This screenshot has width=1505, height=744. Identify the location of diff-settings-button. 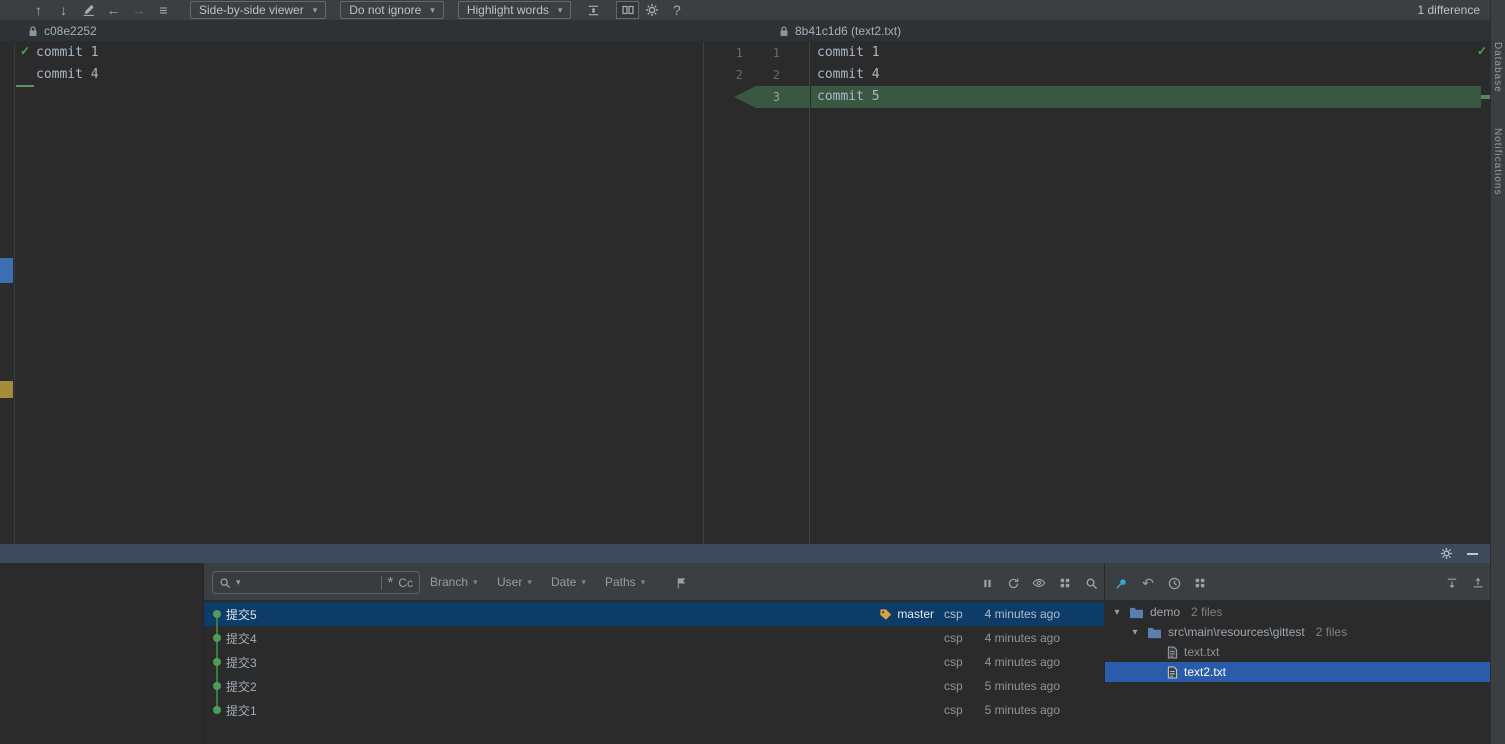
(651, 10).